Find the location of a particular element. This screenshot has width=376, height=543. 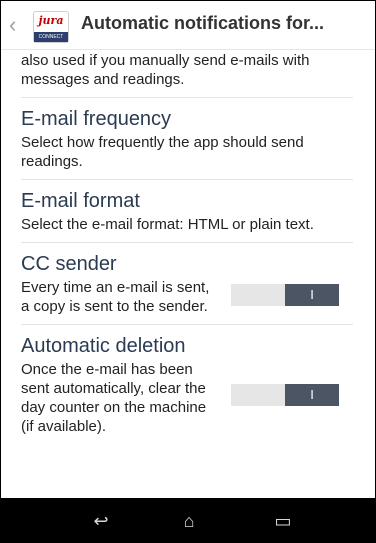

cc-sender-toggle: I is located at coordinates (285, 295).